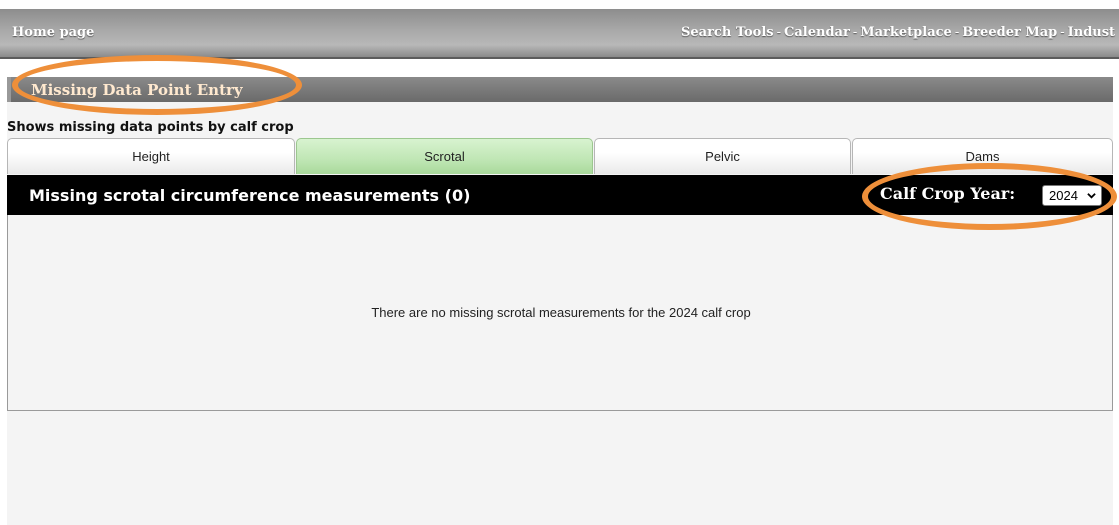  What do you see at coordinates (53, 32) in the screenshot?
I see `home-page-link: Home page` at bounding box center [53, 32].